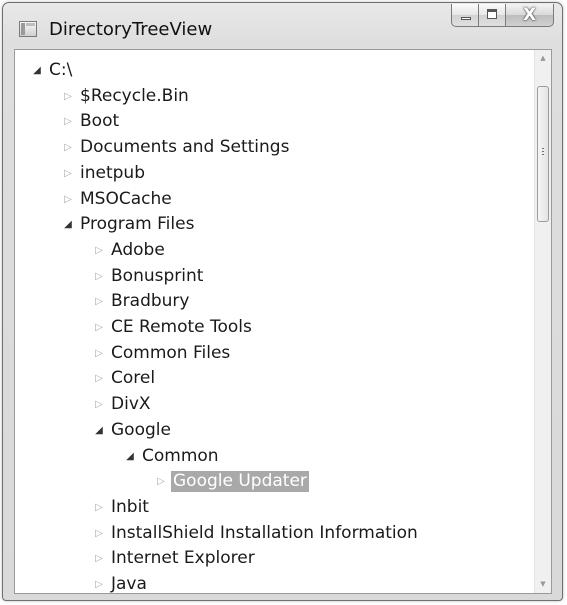  What do you see at coordinates (274, 250) in the screenshot?
I see `tree-item: ▷ Adobe` at bounding box center [274, 250].